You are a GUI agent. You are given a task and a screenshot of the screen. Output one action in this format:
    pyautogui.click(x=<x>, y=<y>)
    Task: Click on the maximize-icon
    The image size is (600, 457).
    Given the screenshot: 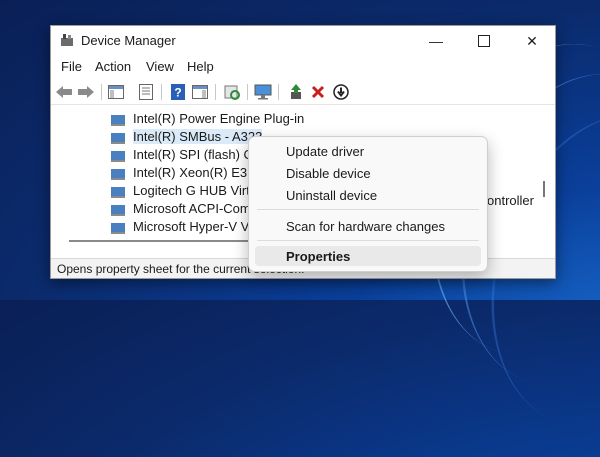 What is the action you would take?
    pyautogui.click(x=484, y=41)
    